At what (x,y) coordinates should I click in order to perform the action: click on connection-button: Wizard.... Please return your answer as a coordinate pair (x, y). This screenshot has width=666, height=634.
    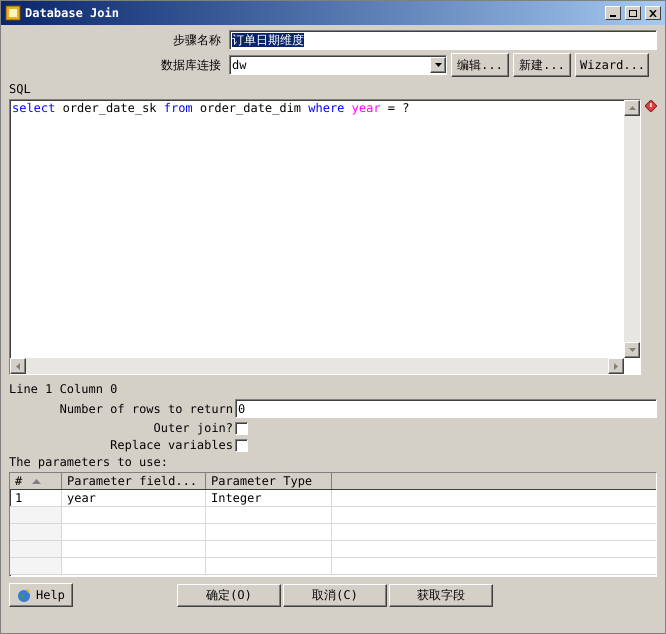
    Looking at the image, I should click on (612, 65).